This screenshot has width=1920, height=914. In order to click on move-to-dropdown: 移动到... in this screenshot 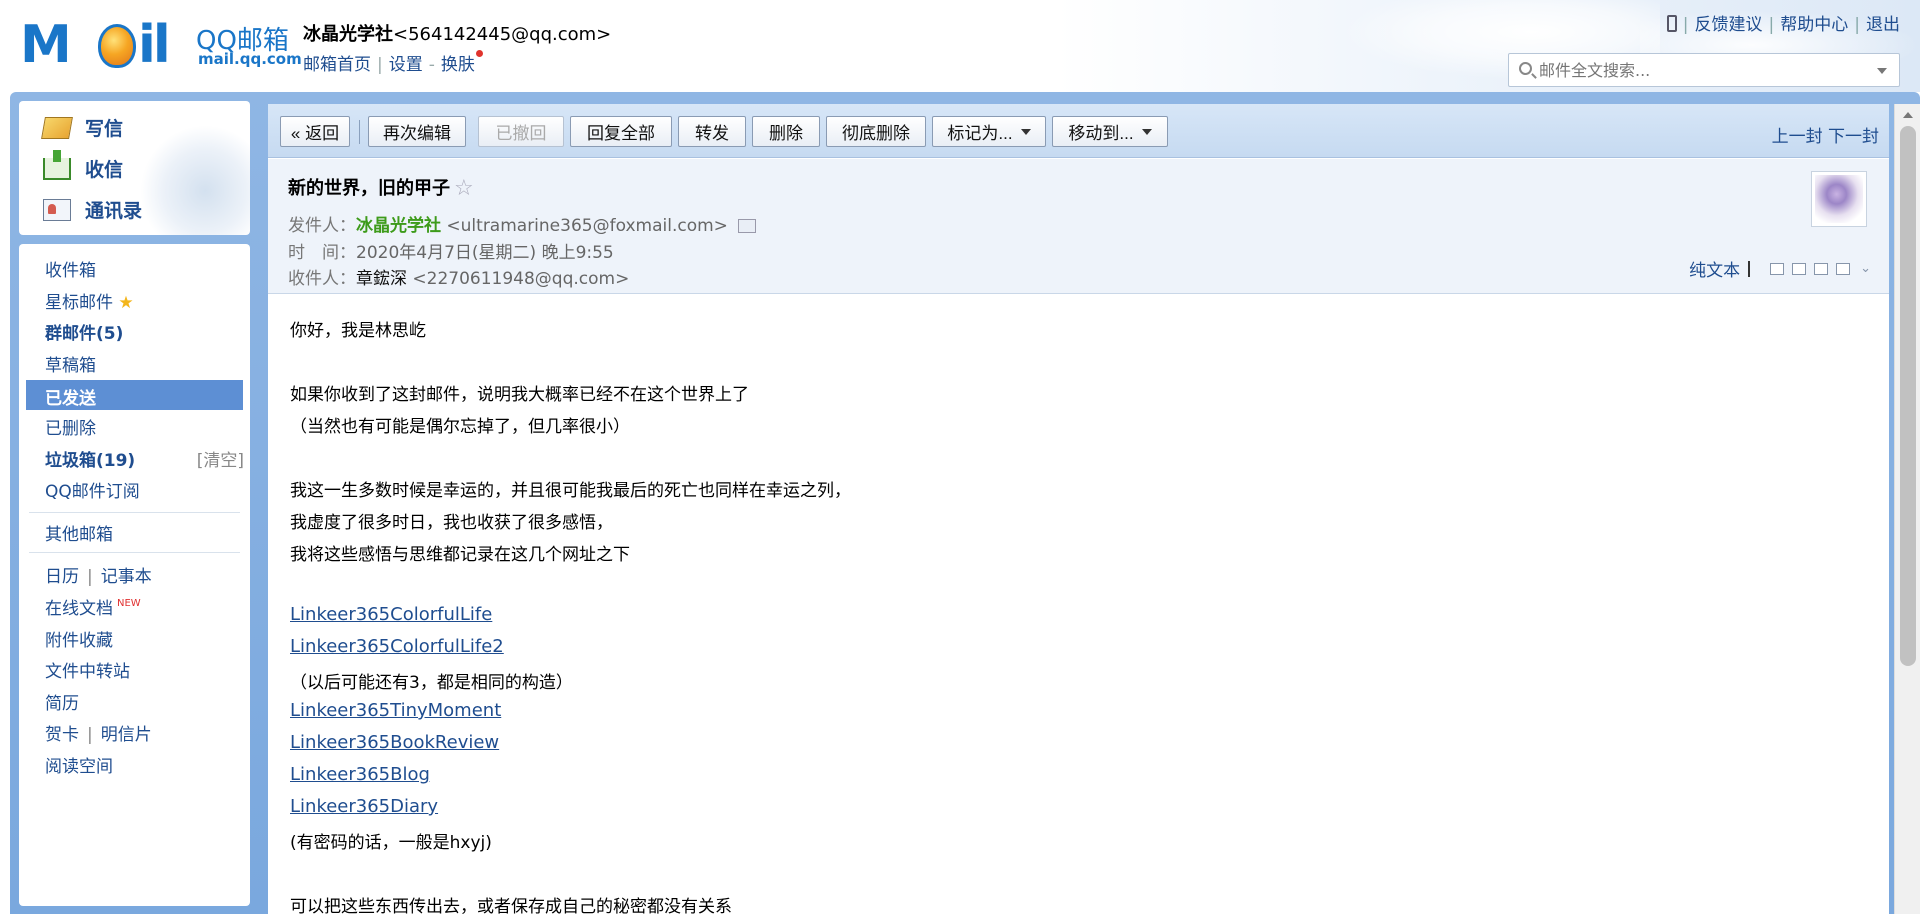, I will do `click(1110, 131)`.